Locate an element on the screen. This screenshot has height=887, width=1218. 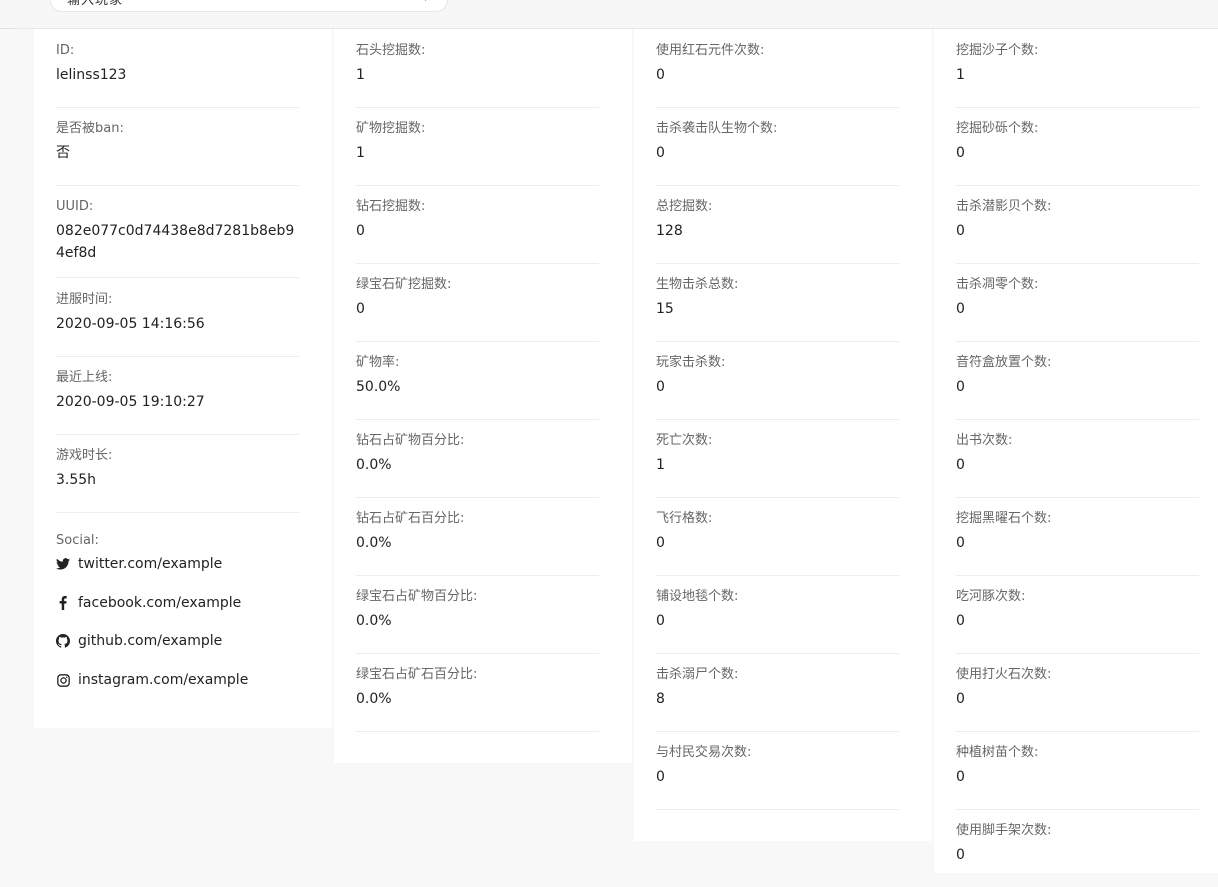
profile-uuid: UUID: 082e077c0d74438e8d7281b8eb94ef8d is located at coordinates (177, 231).